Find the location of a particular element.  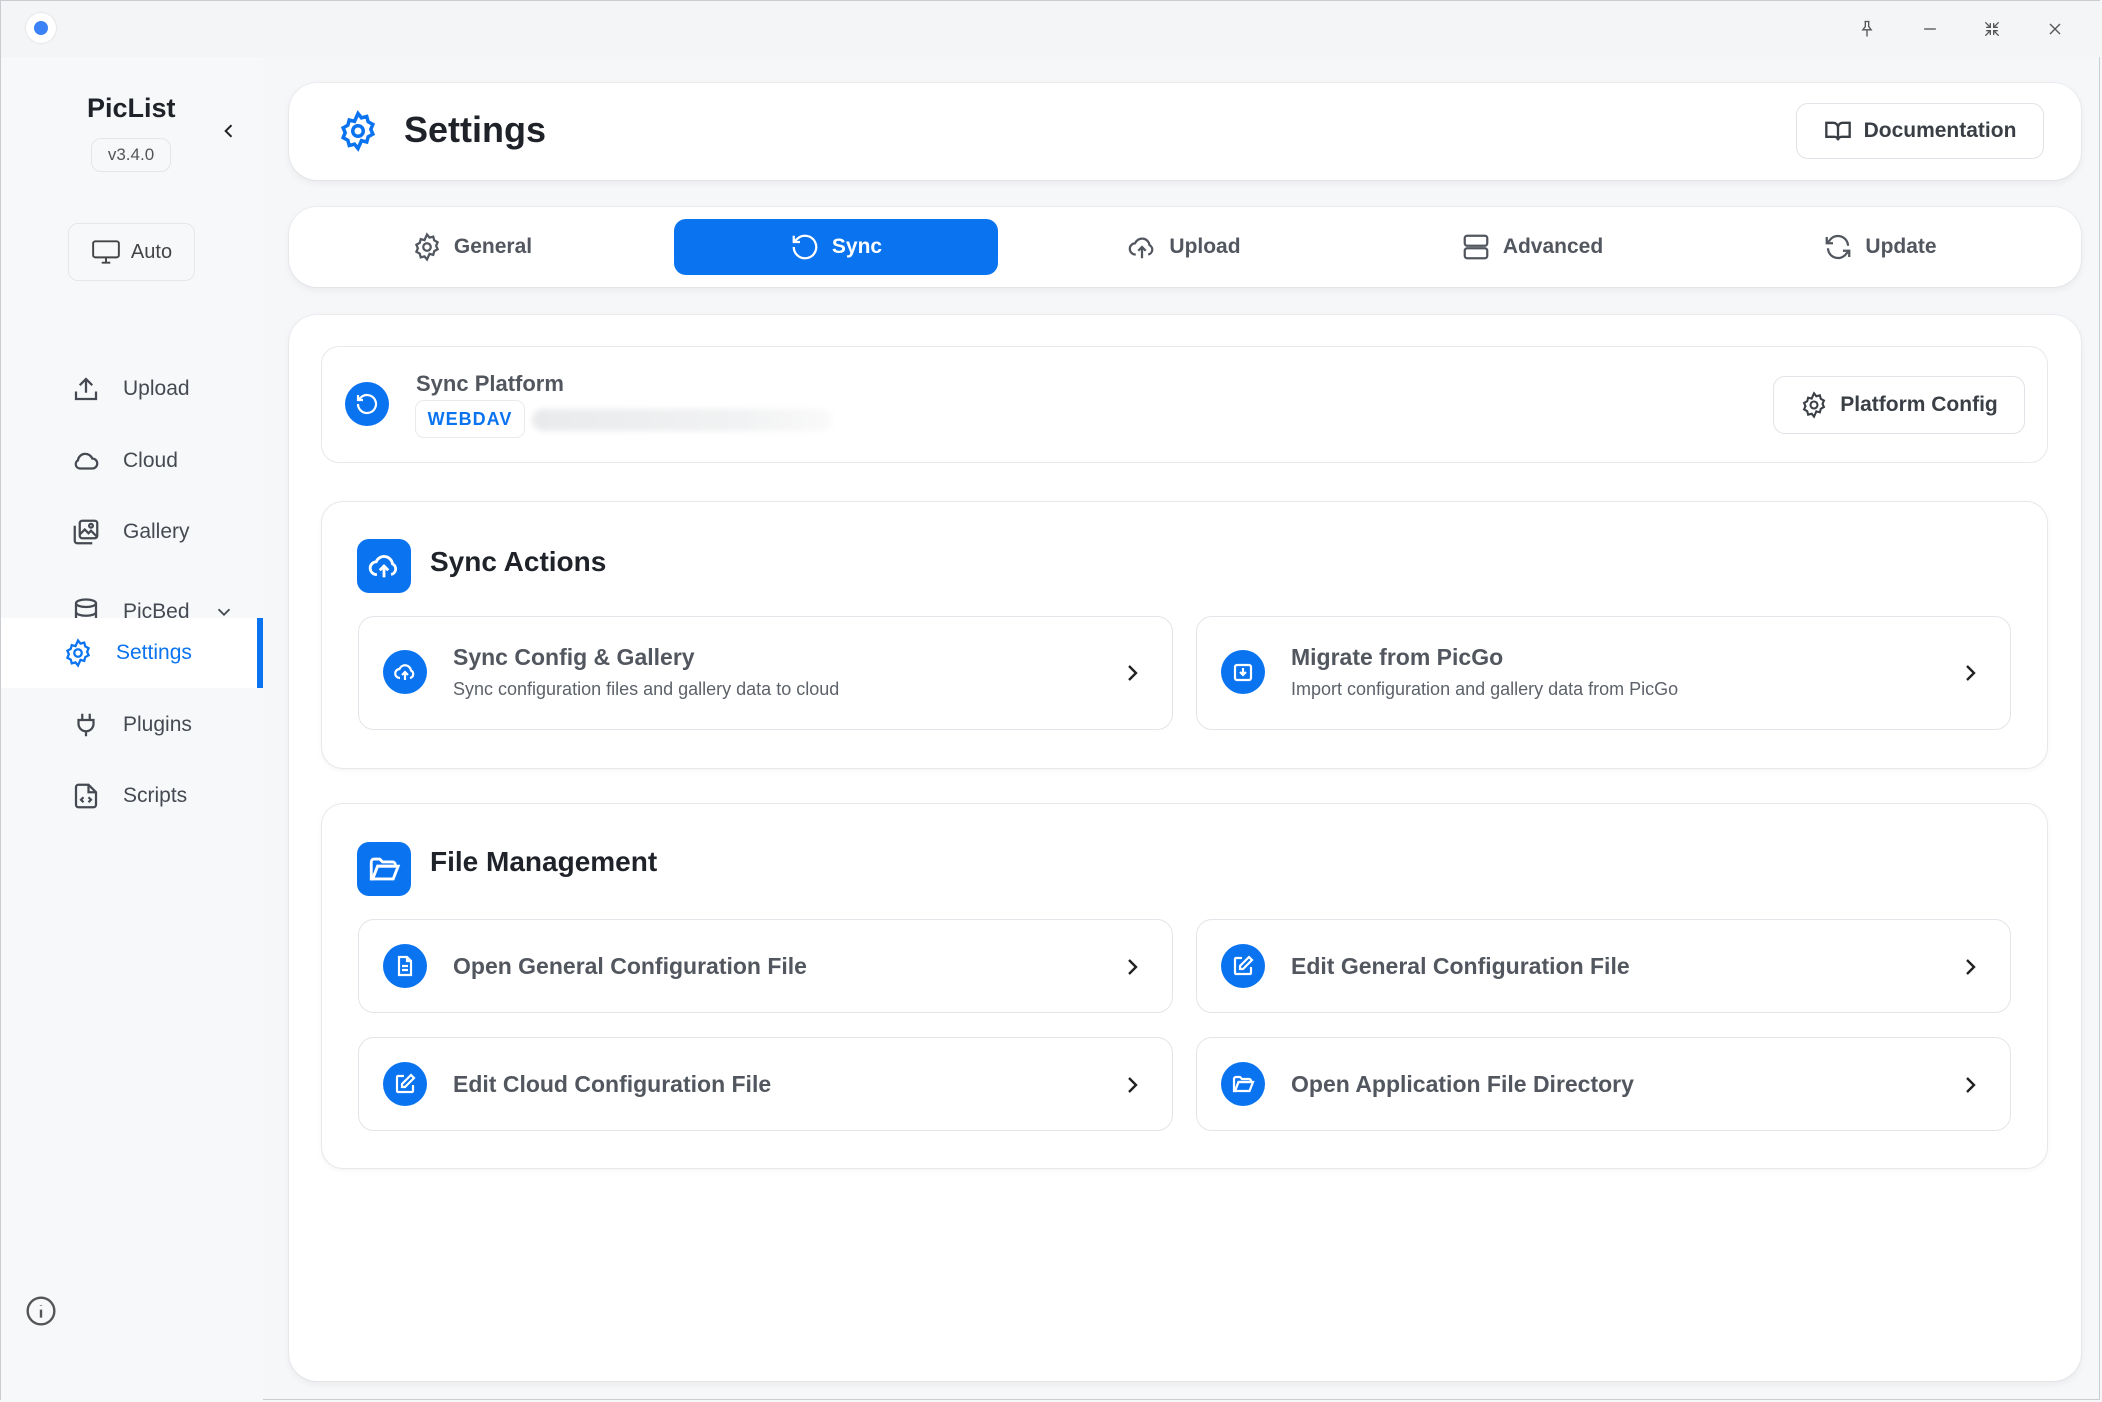

sidebar-item-upload: Upload is located at coordinates (132, 389).